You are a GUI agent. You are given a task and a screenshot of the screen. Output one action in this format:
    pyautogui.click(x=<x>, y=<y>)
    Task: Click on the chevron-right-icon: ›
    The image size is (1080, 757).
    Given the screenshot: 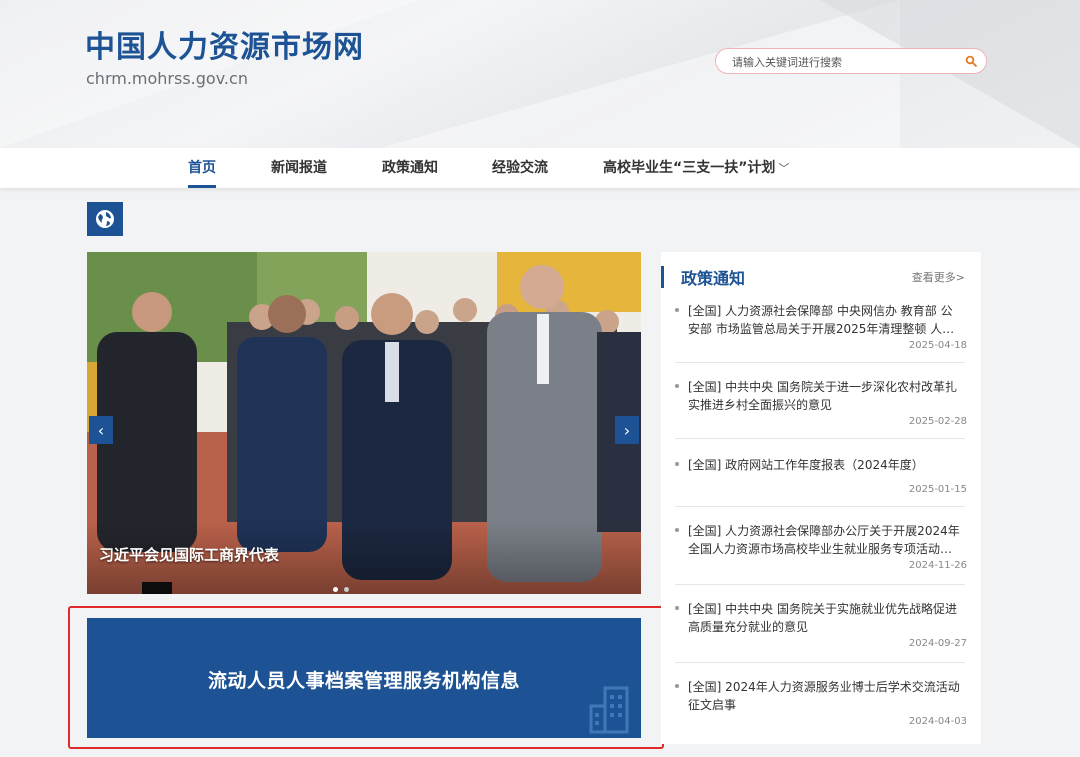 What is the action you would take?
    pyautogui.click(x=627, y=430)
    